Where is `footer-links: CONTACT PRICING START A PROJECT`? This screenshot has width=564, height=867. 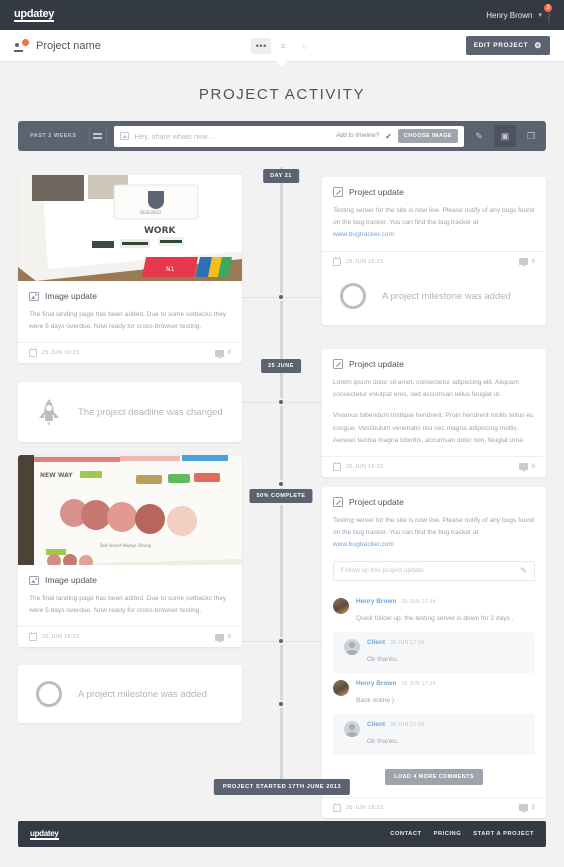
footer-links: CONTACT PRICING START A PROJECT is located at coordinates (462, 834).